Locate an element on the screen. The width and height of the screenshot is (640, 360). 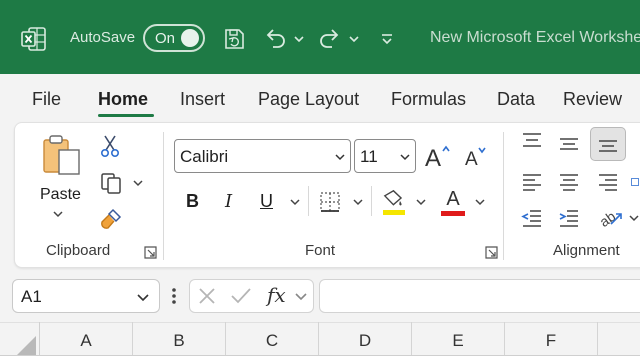
align-left-icon is located at coordinates (532, 182).